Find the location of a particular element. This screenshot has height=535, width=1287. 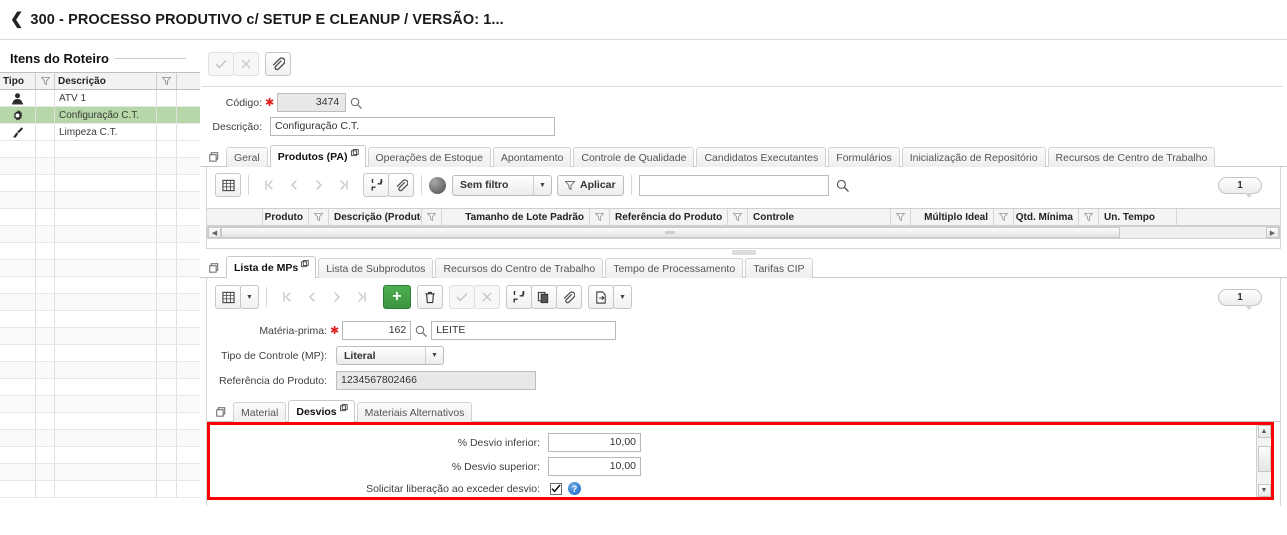

tab-formul-rios: Formulários is located at coordinates (864, 157).